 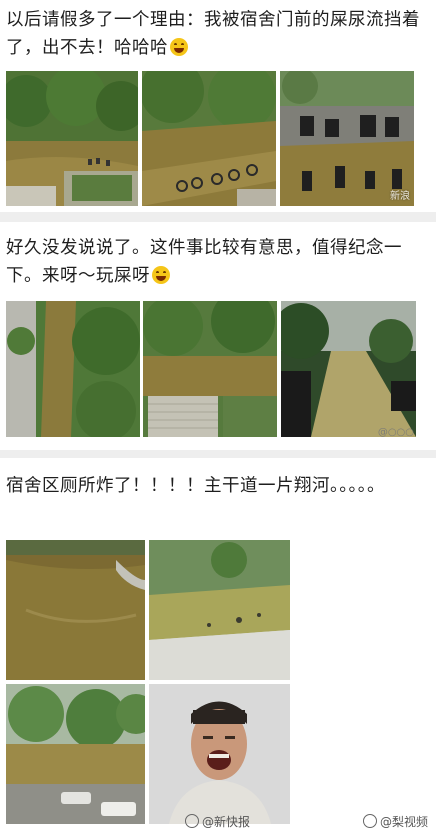 I want to click on road-flood-overview-image, so click(x=75, y=754).